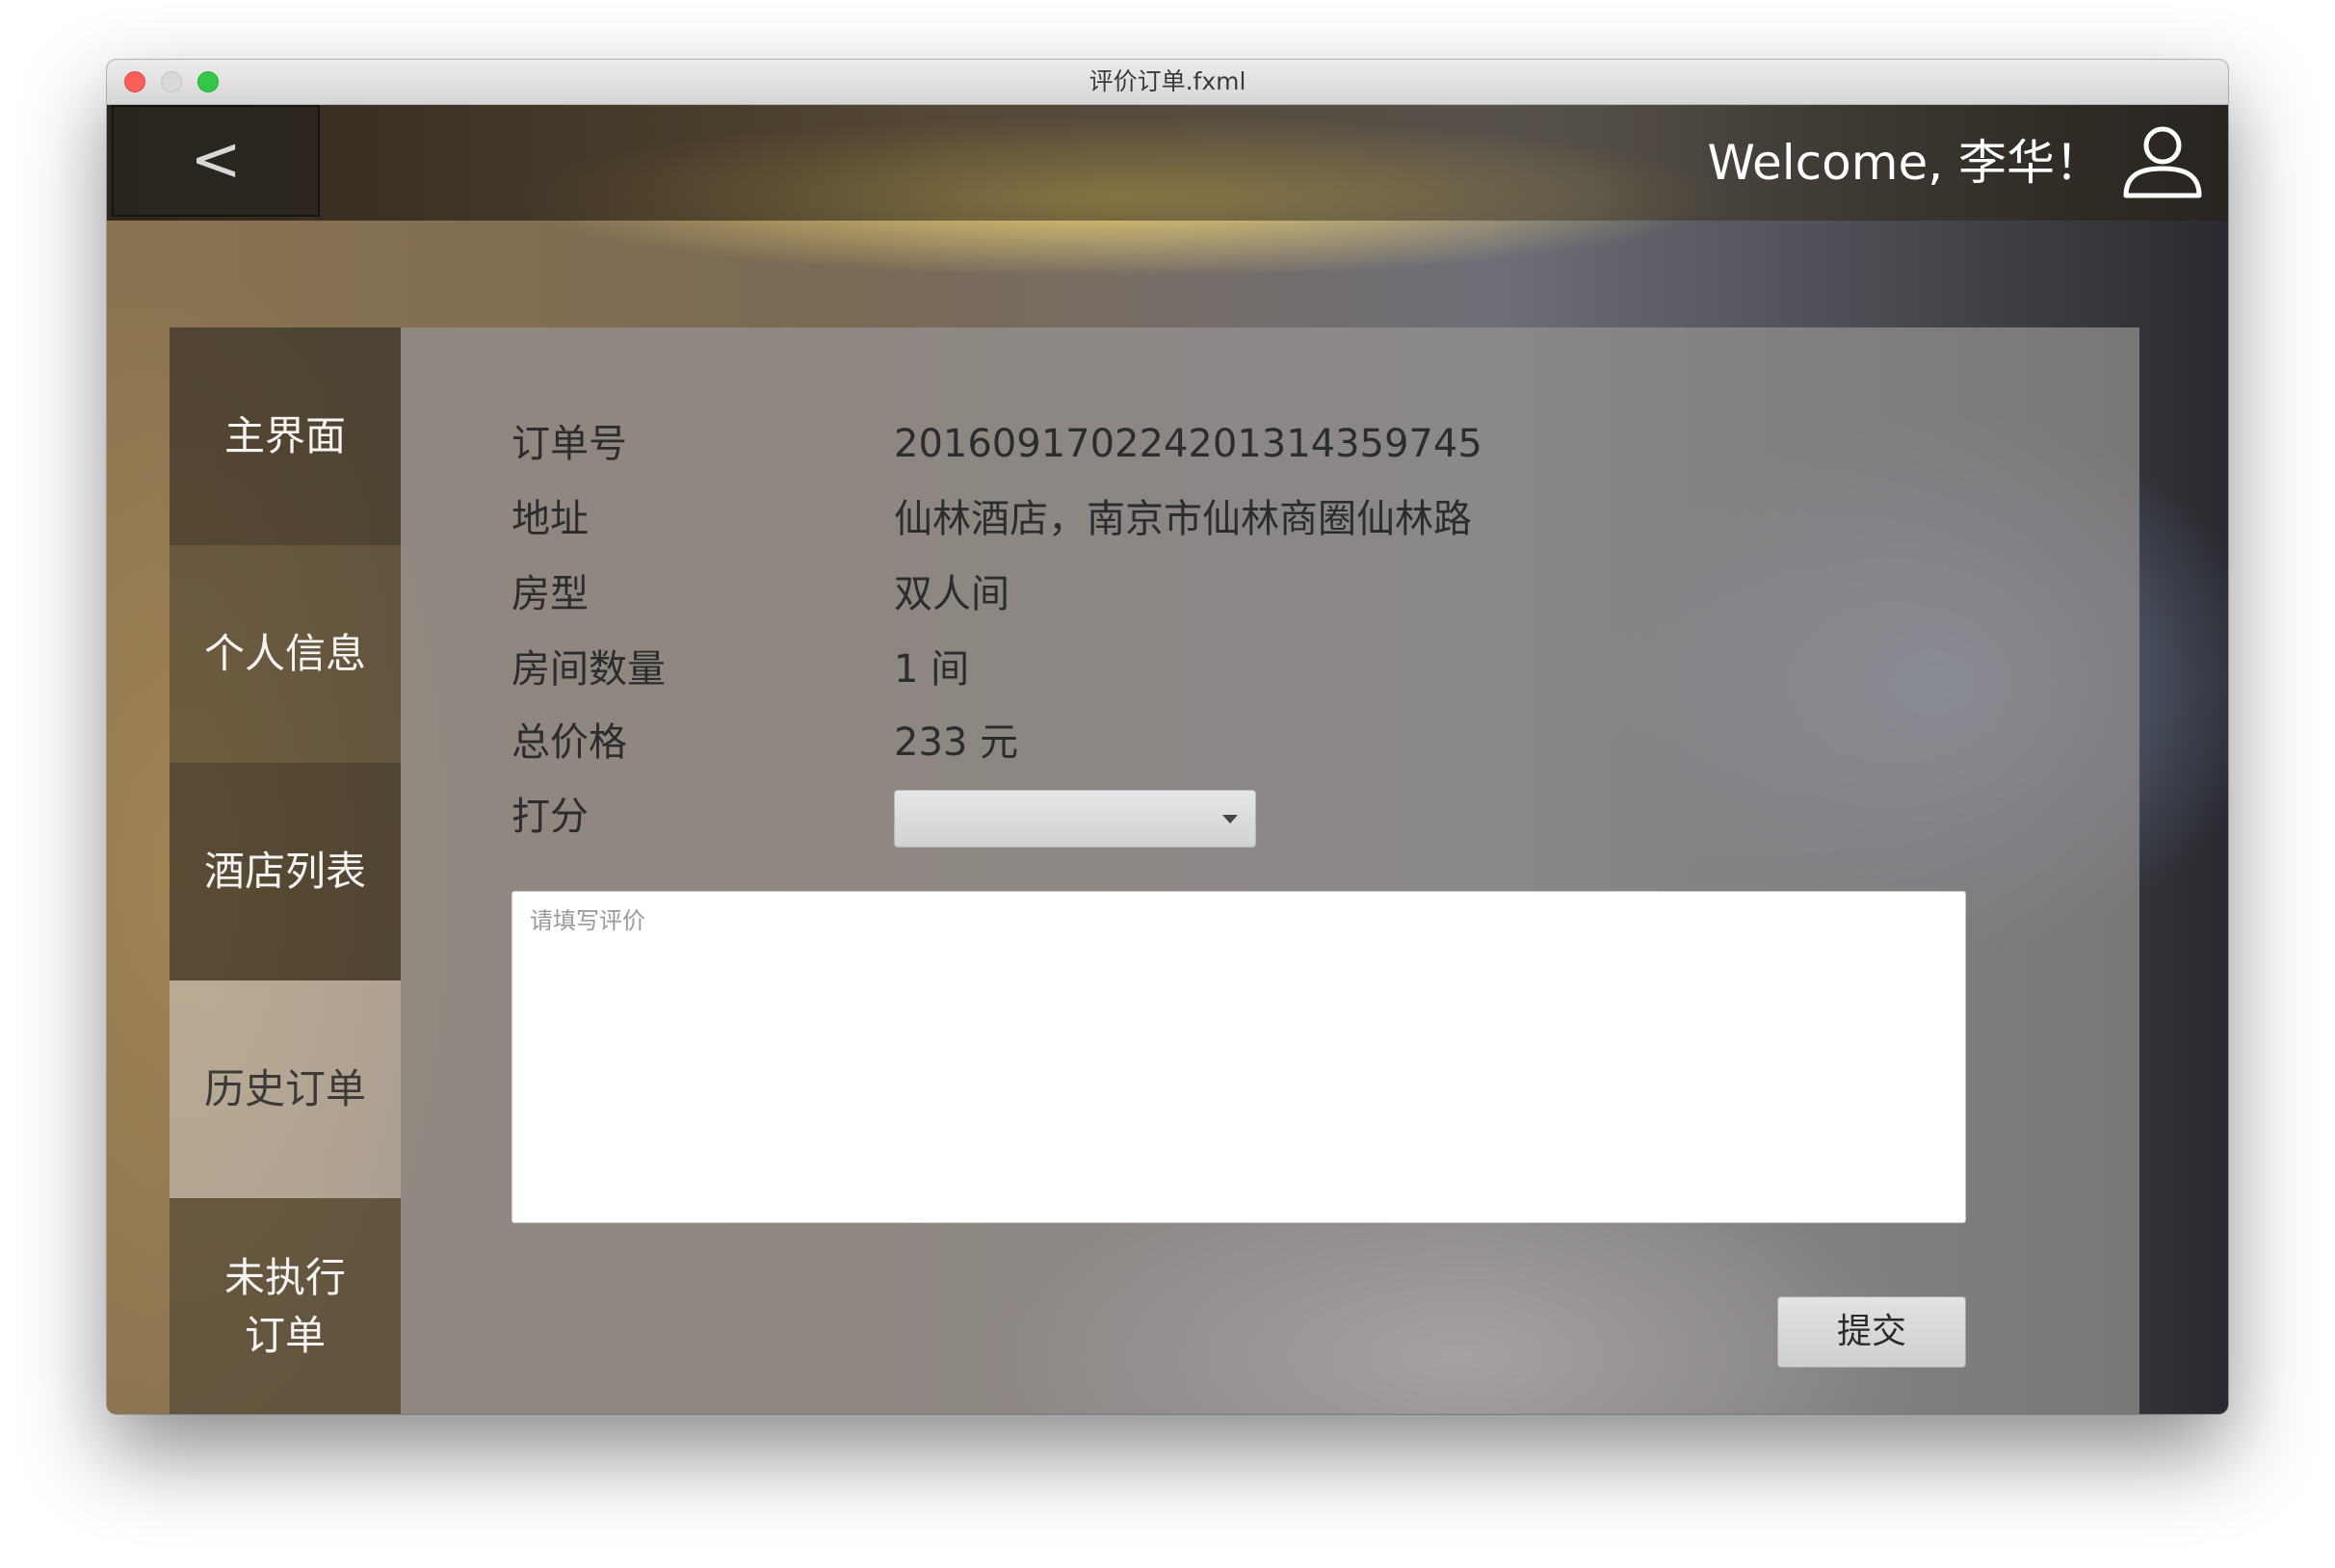 The width and height of the screenshot is (2335, 1568). I want to click on sidebar-item-pending-orders: 未执行 订单, so click(286, 1306).